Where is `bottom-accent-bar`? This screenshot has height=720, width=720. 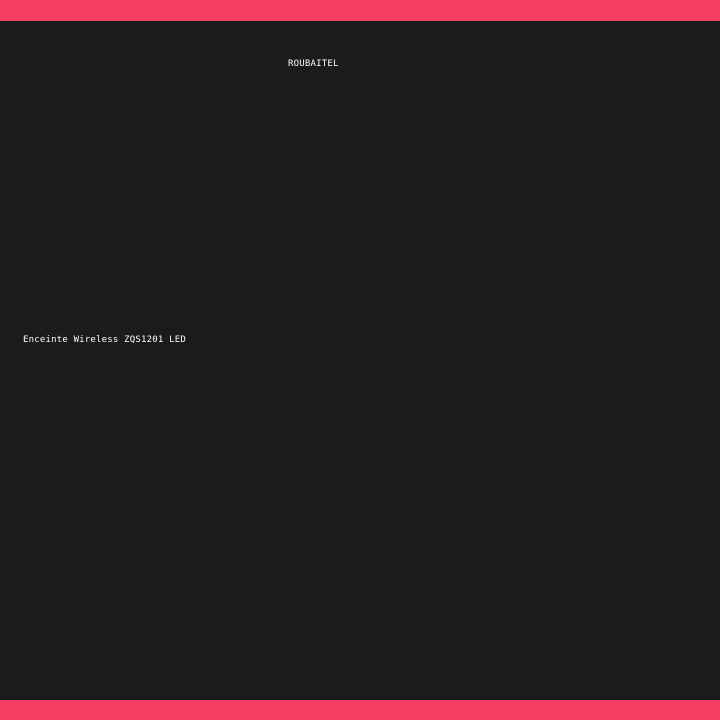 bottom-accent-bar is located at coordinates (360, 710).